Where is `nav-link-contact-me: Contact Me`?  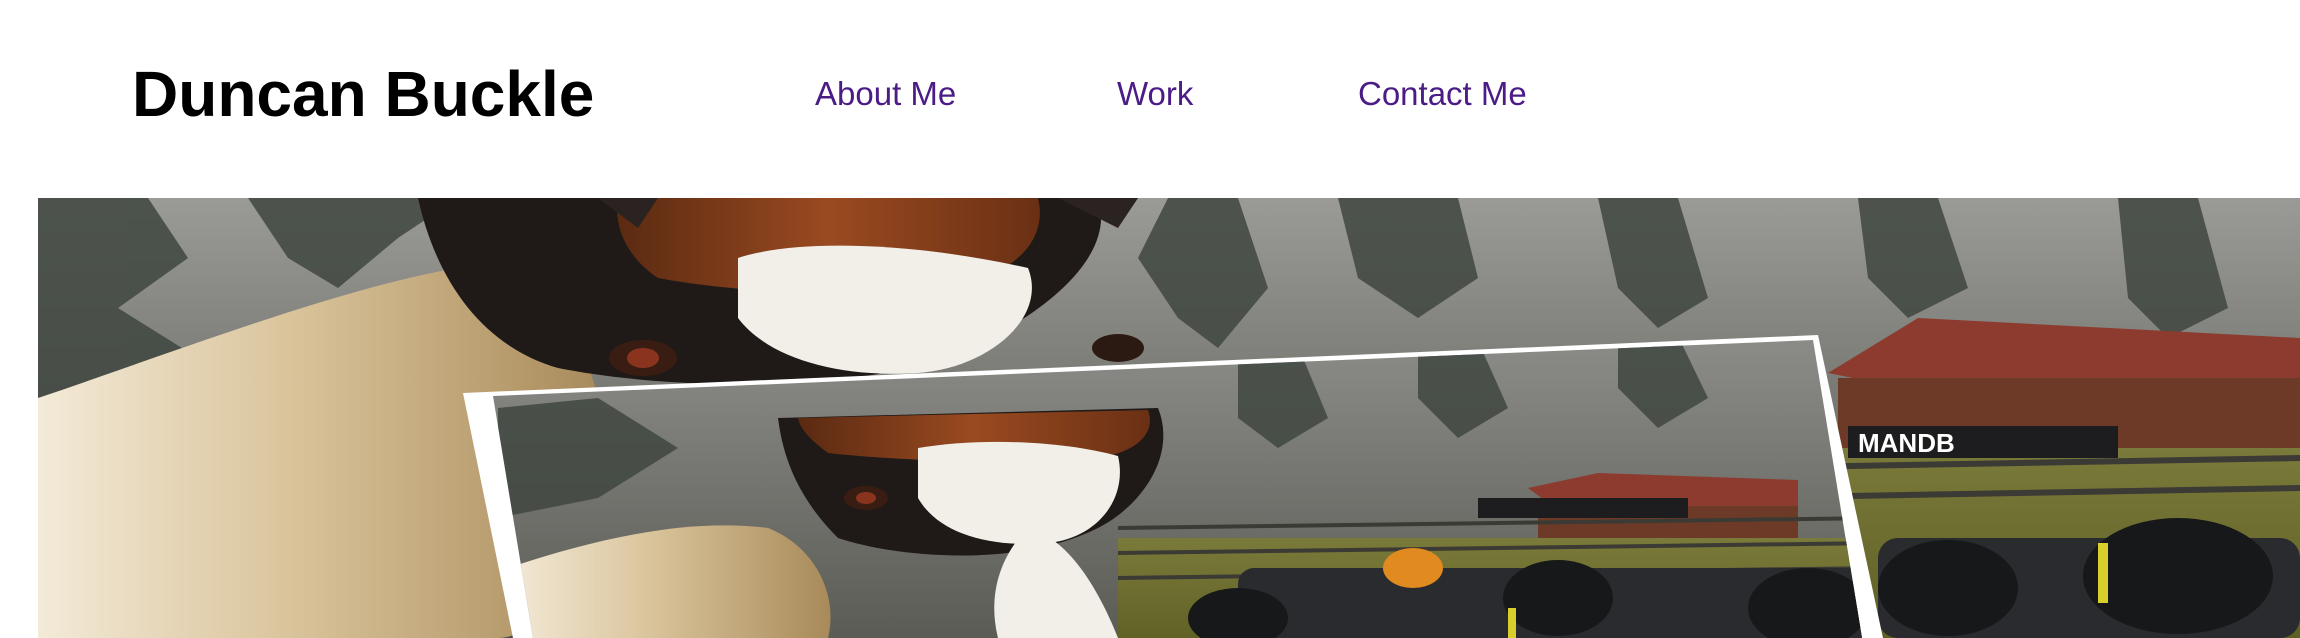 nav-link-contact-me: Contact Me is located at coordinates (1442, 94).